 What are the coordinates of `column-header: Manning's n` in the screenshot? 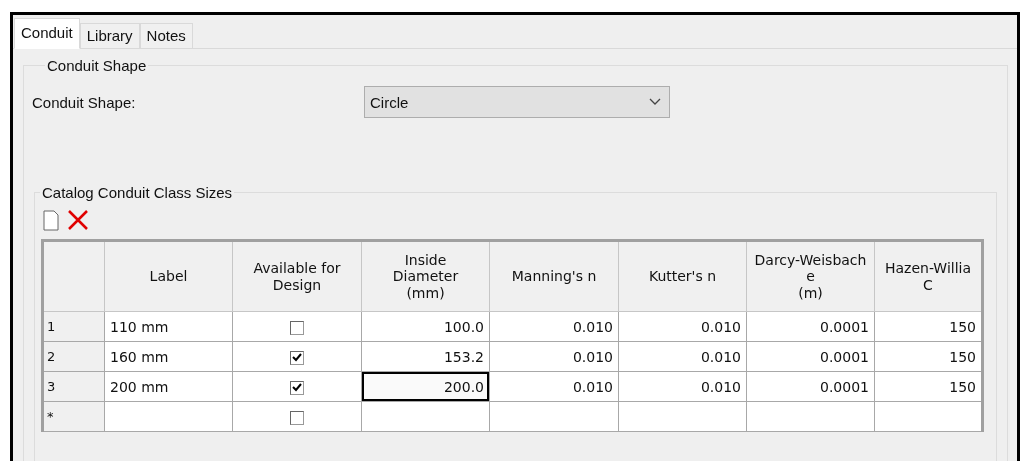 It's located at (554, 276).